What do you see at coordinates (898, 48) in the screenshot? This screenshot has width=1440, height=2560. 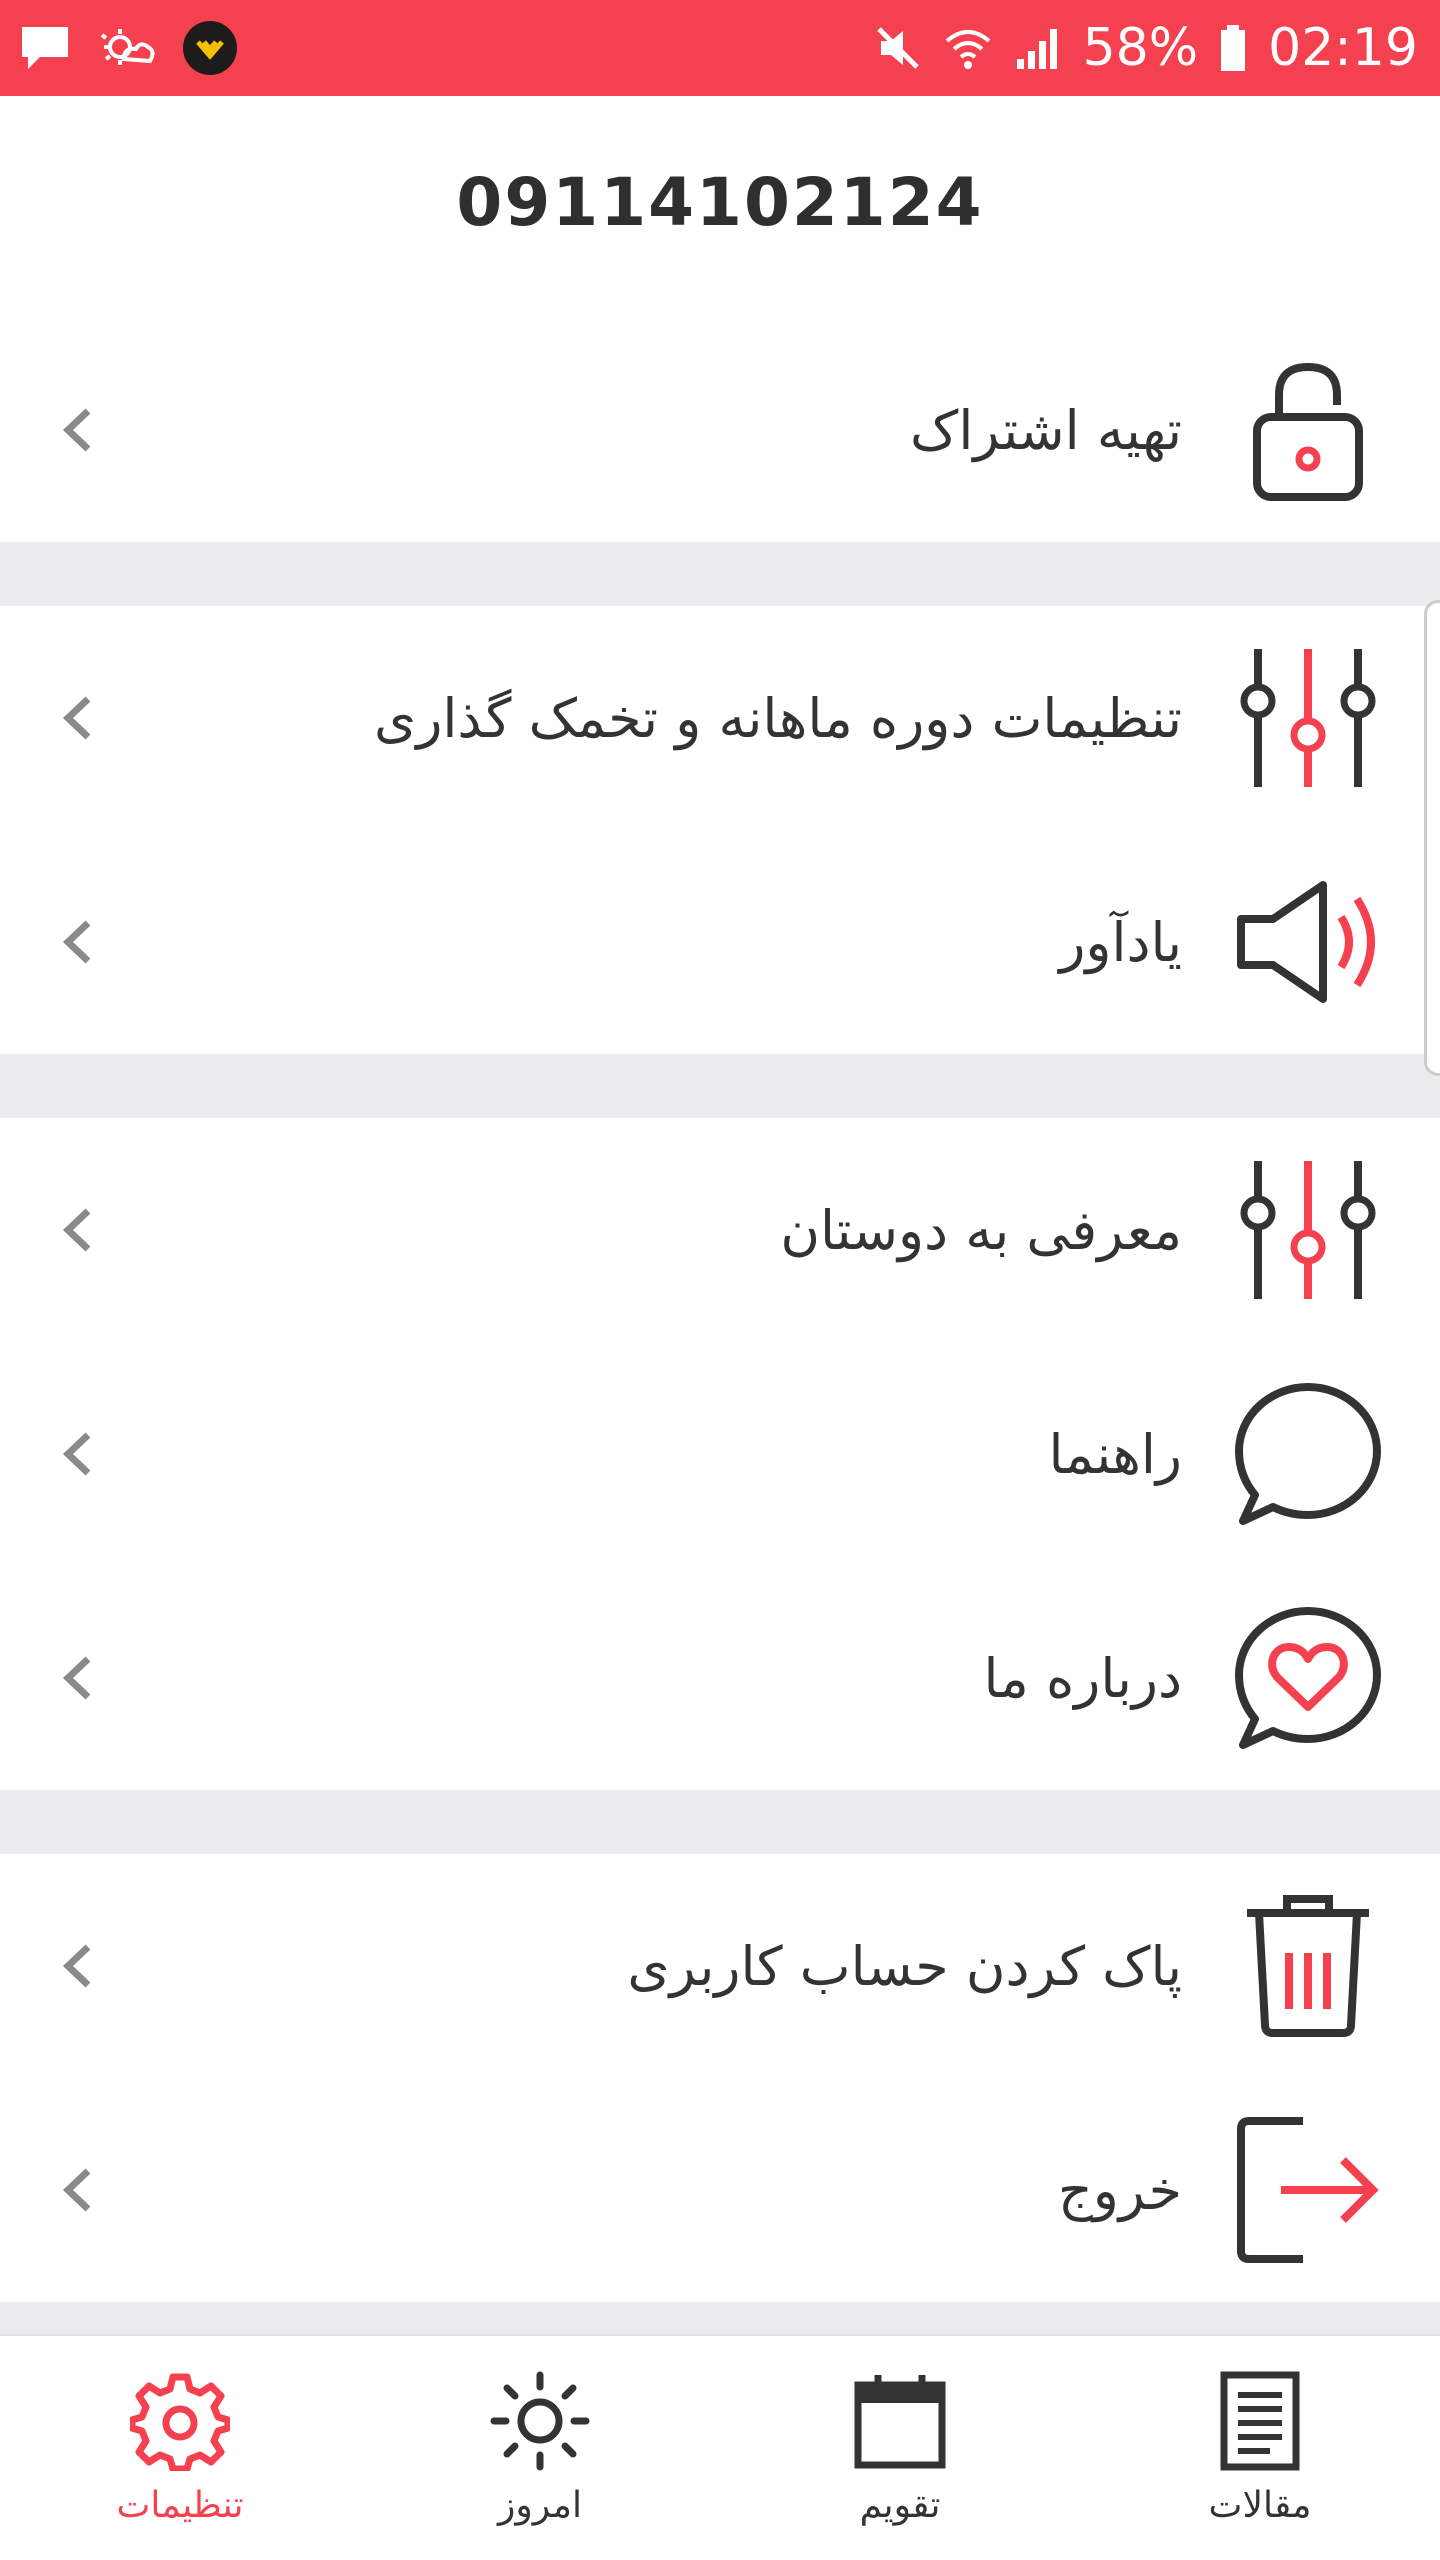 I see `mute-icon` at bounding box center [898, 48].